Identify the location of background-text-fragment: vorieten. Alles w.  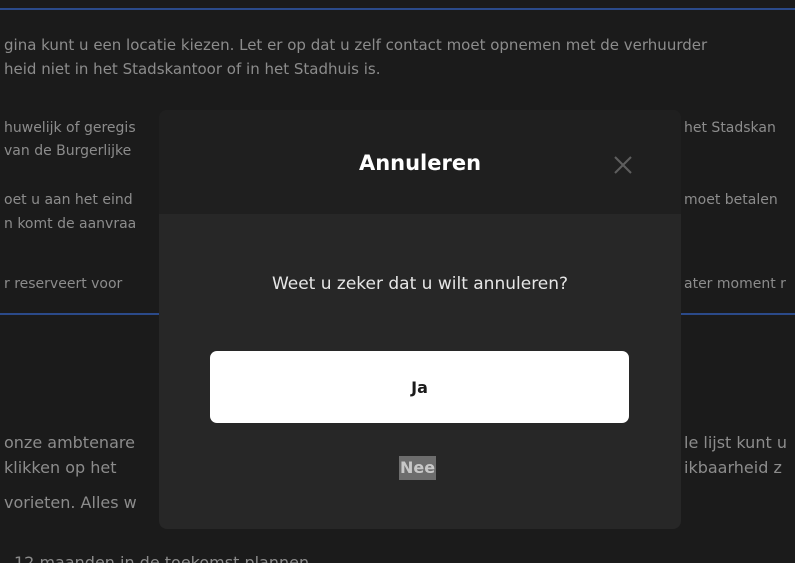
(70, 502).